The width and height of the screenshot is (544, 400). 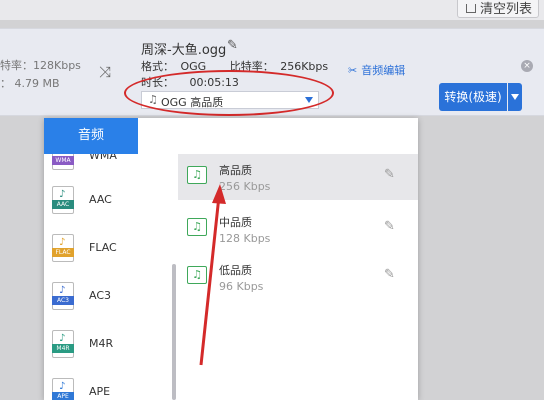 What do you see at coordinates (506, 9) in the screenshot?
I see `clear-list-label: 清空列表` at bounding box center [506, 9].